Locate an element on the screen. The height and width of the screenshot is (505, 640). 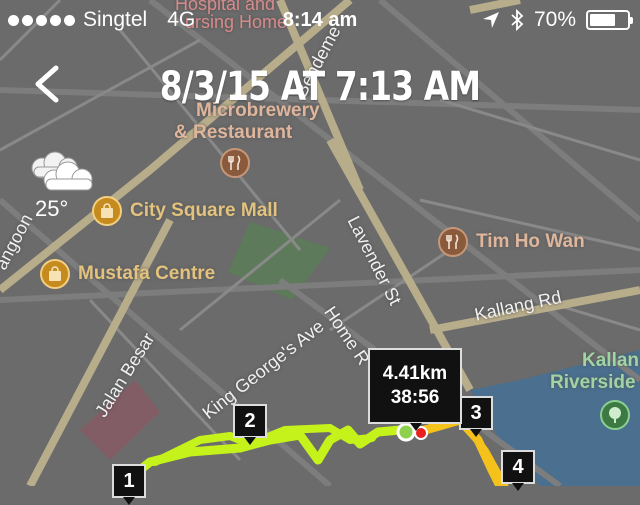
temperature: 25° is located at coordinates (52, 208).